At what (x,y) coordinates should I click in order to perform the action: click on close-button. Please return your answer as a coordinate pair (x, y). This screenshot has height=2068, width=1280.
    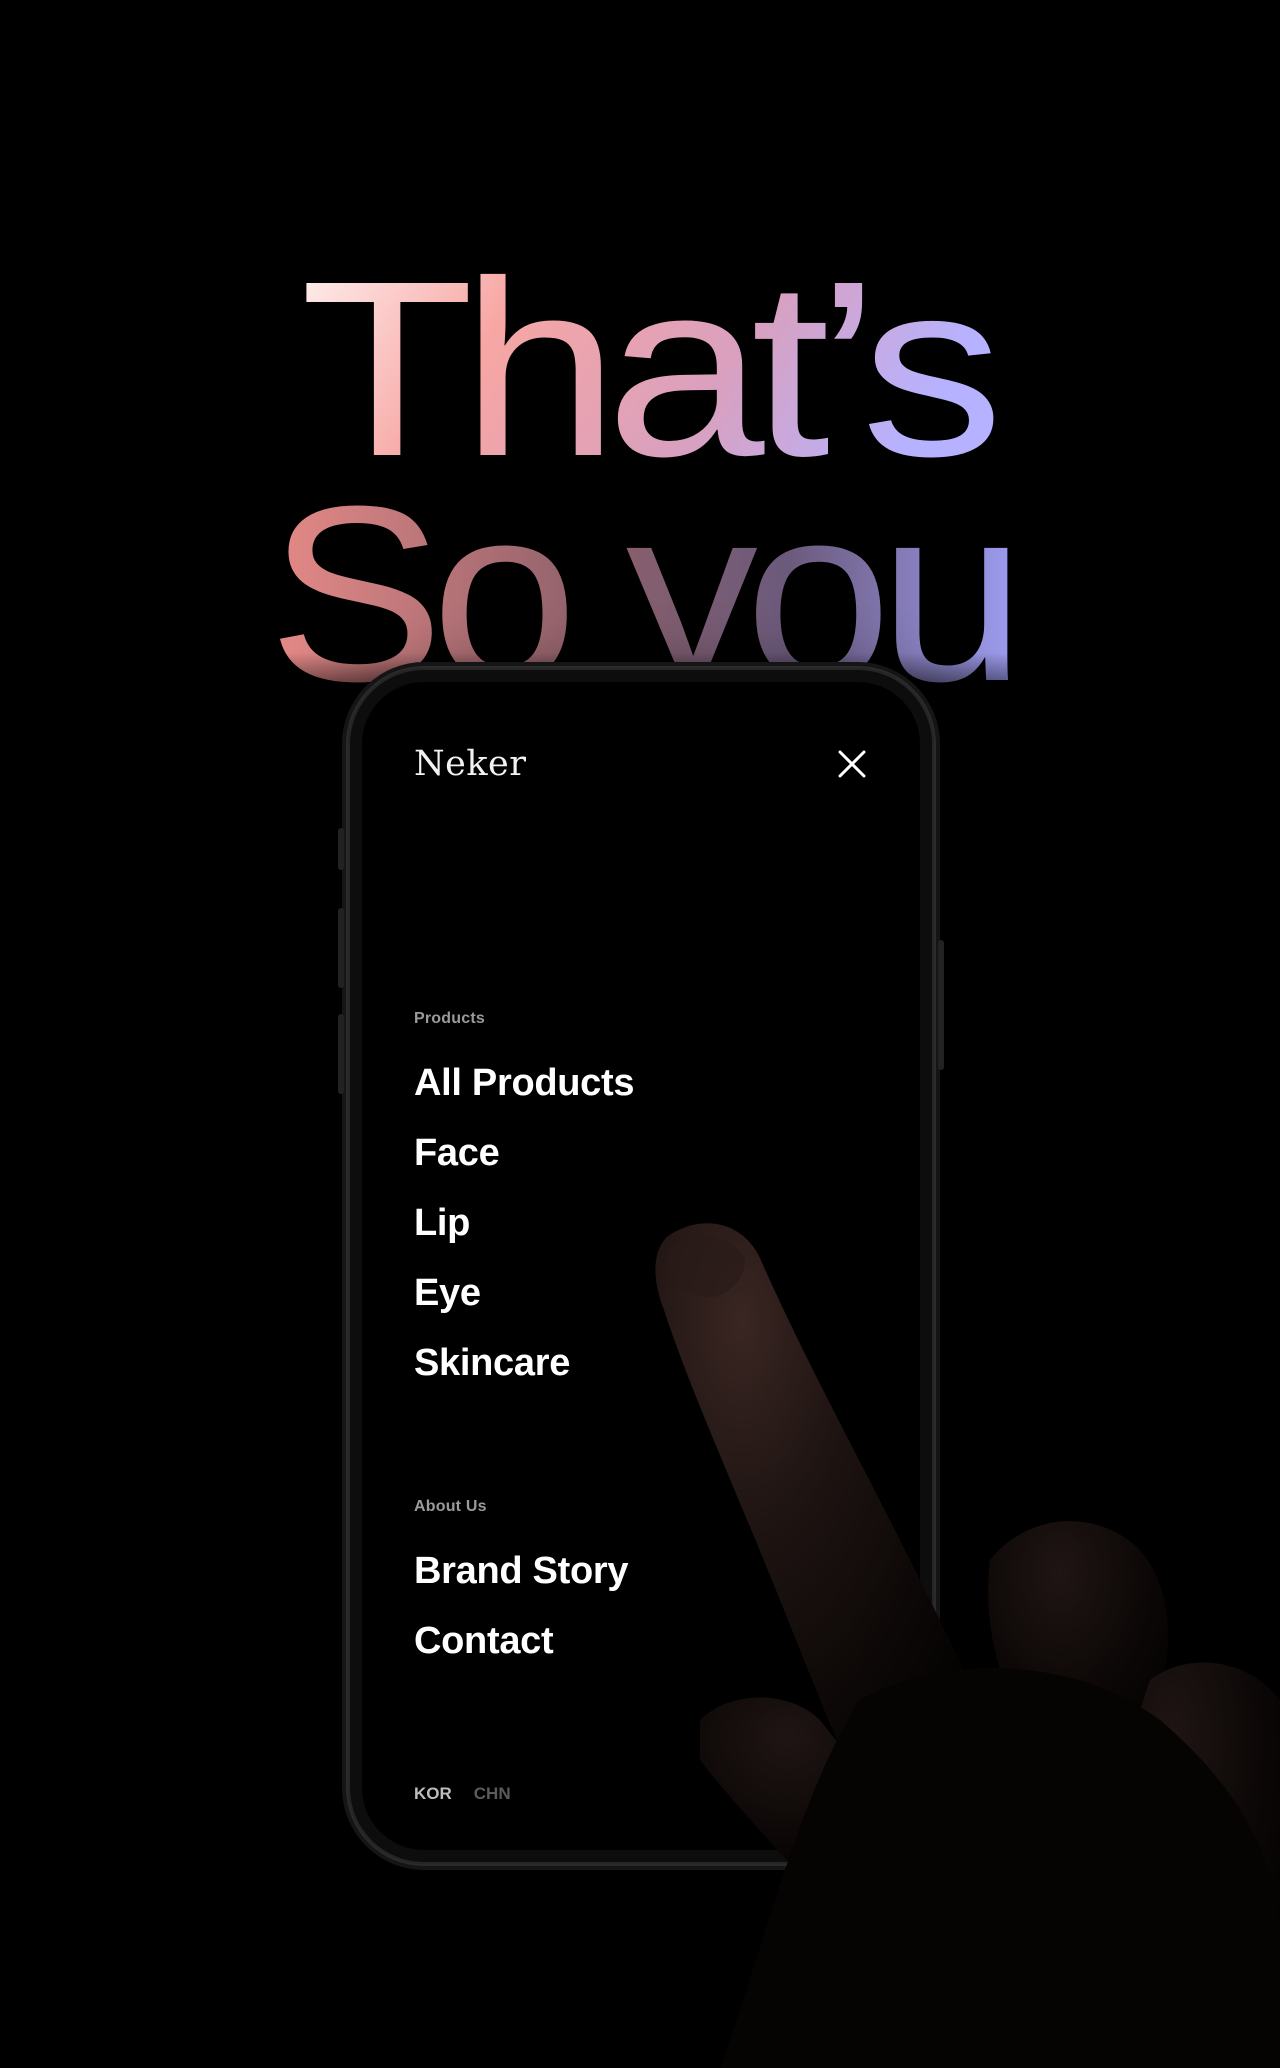
    Looking at the image, I should click on (852, 764).